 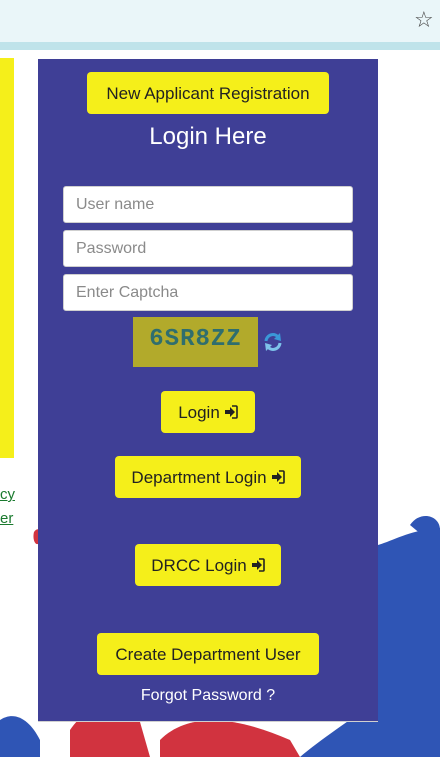 What do you see at coordinates (7, 258) in the screenshot?
I see `side-yellow-panel` at bounding box center [7, 258].